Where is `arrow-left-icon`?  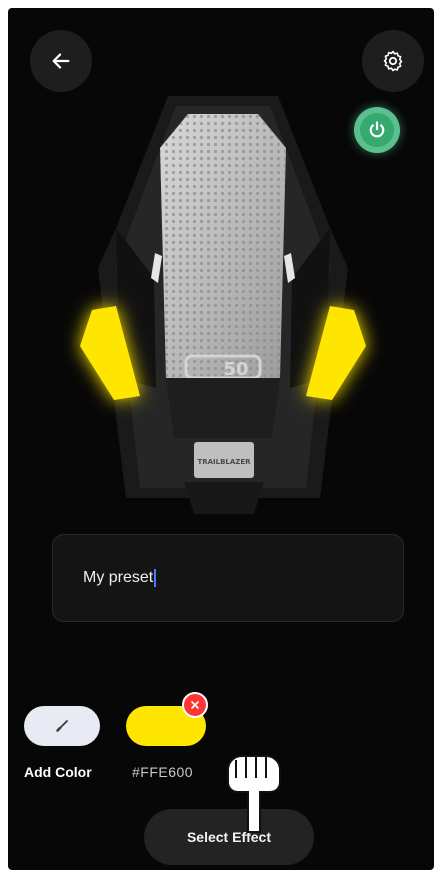 arrow-left-icon is located at coordinates (61, 61).